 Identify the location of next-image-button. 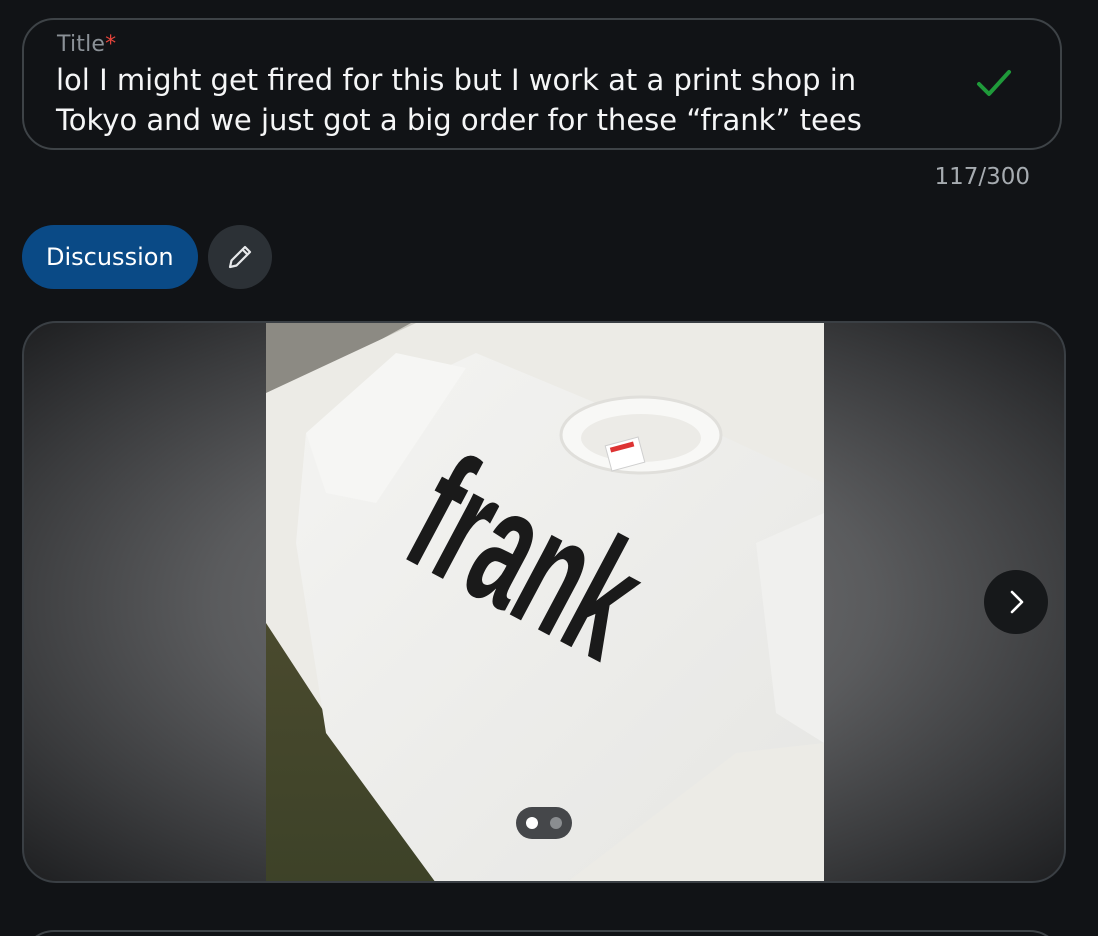
(1016, 602).